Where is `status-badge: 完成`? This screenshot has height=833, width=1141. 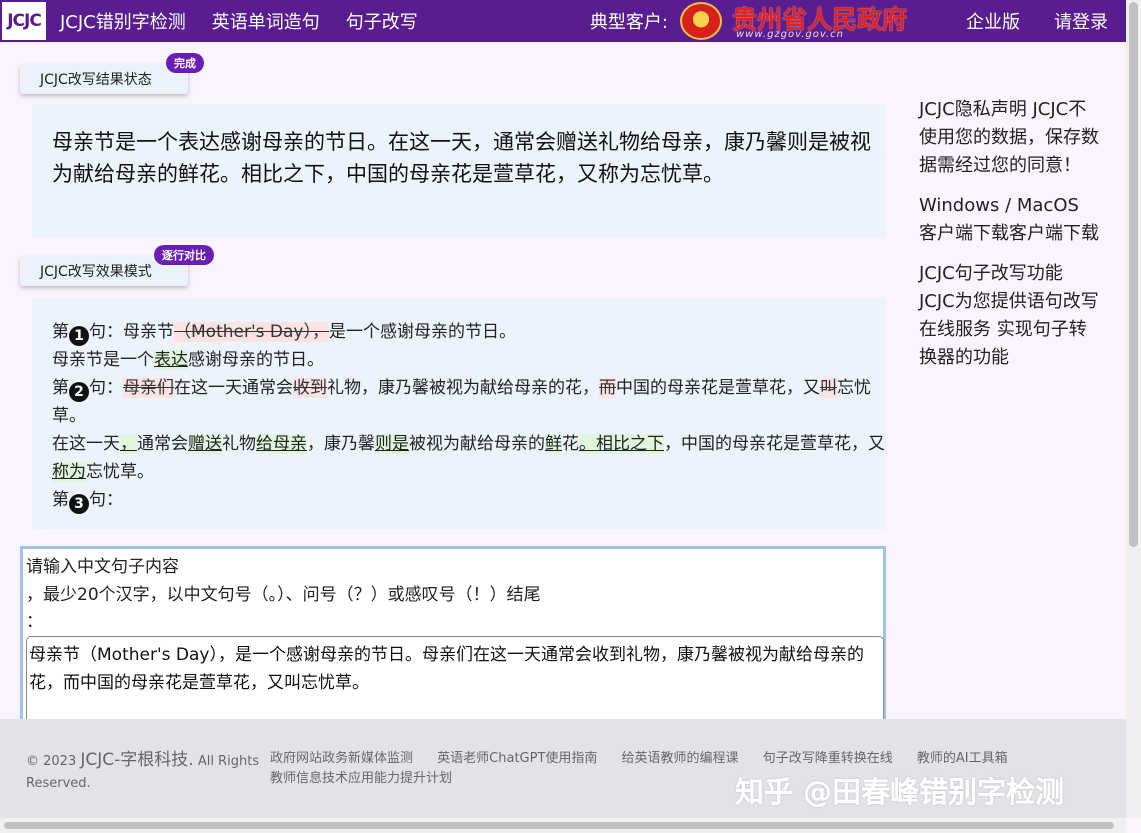 status-badge: 完成 is located at coordinates (185, 63).